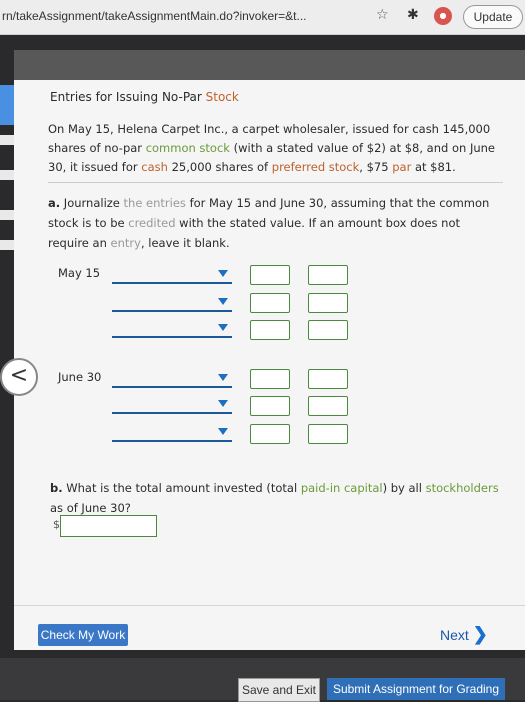 The width and height of the screenshot is (525, 702). Describe the element at coordinates (151, 223) in the screenshot. I see `glossary-link-credited: credited` at that location.